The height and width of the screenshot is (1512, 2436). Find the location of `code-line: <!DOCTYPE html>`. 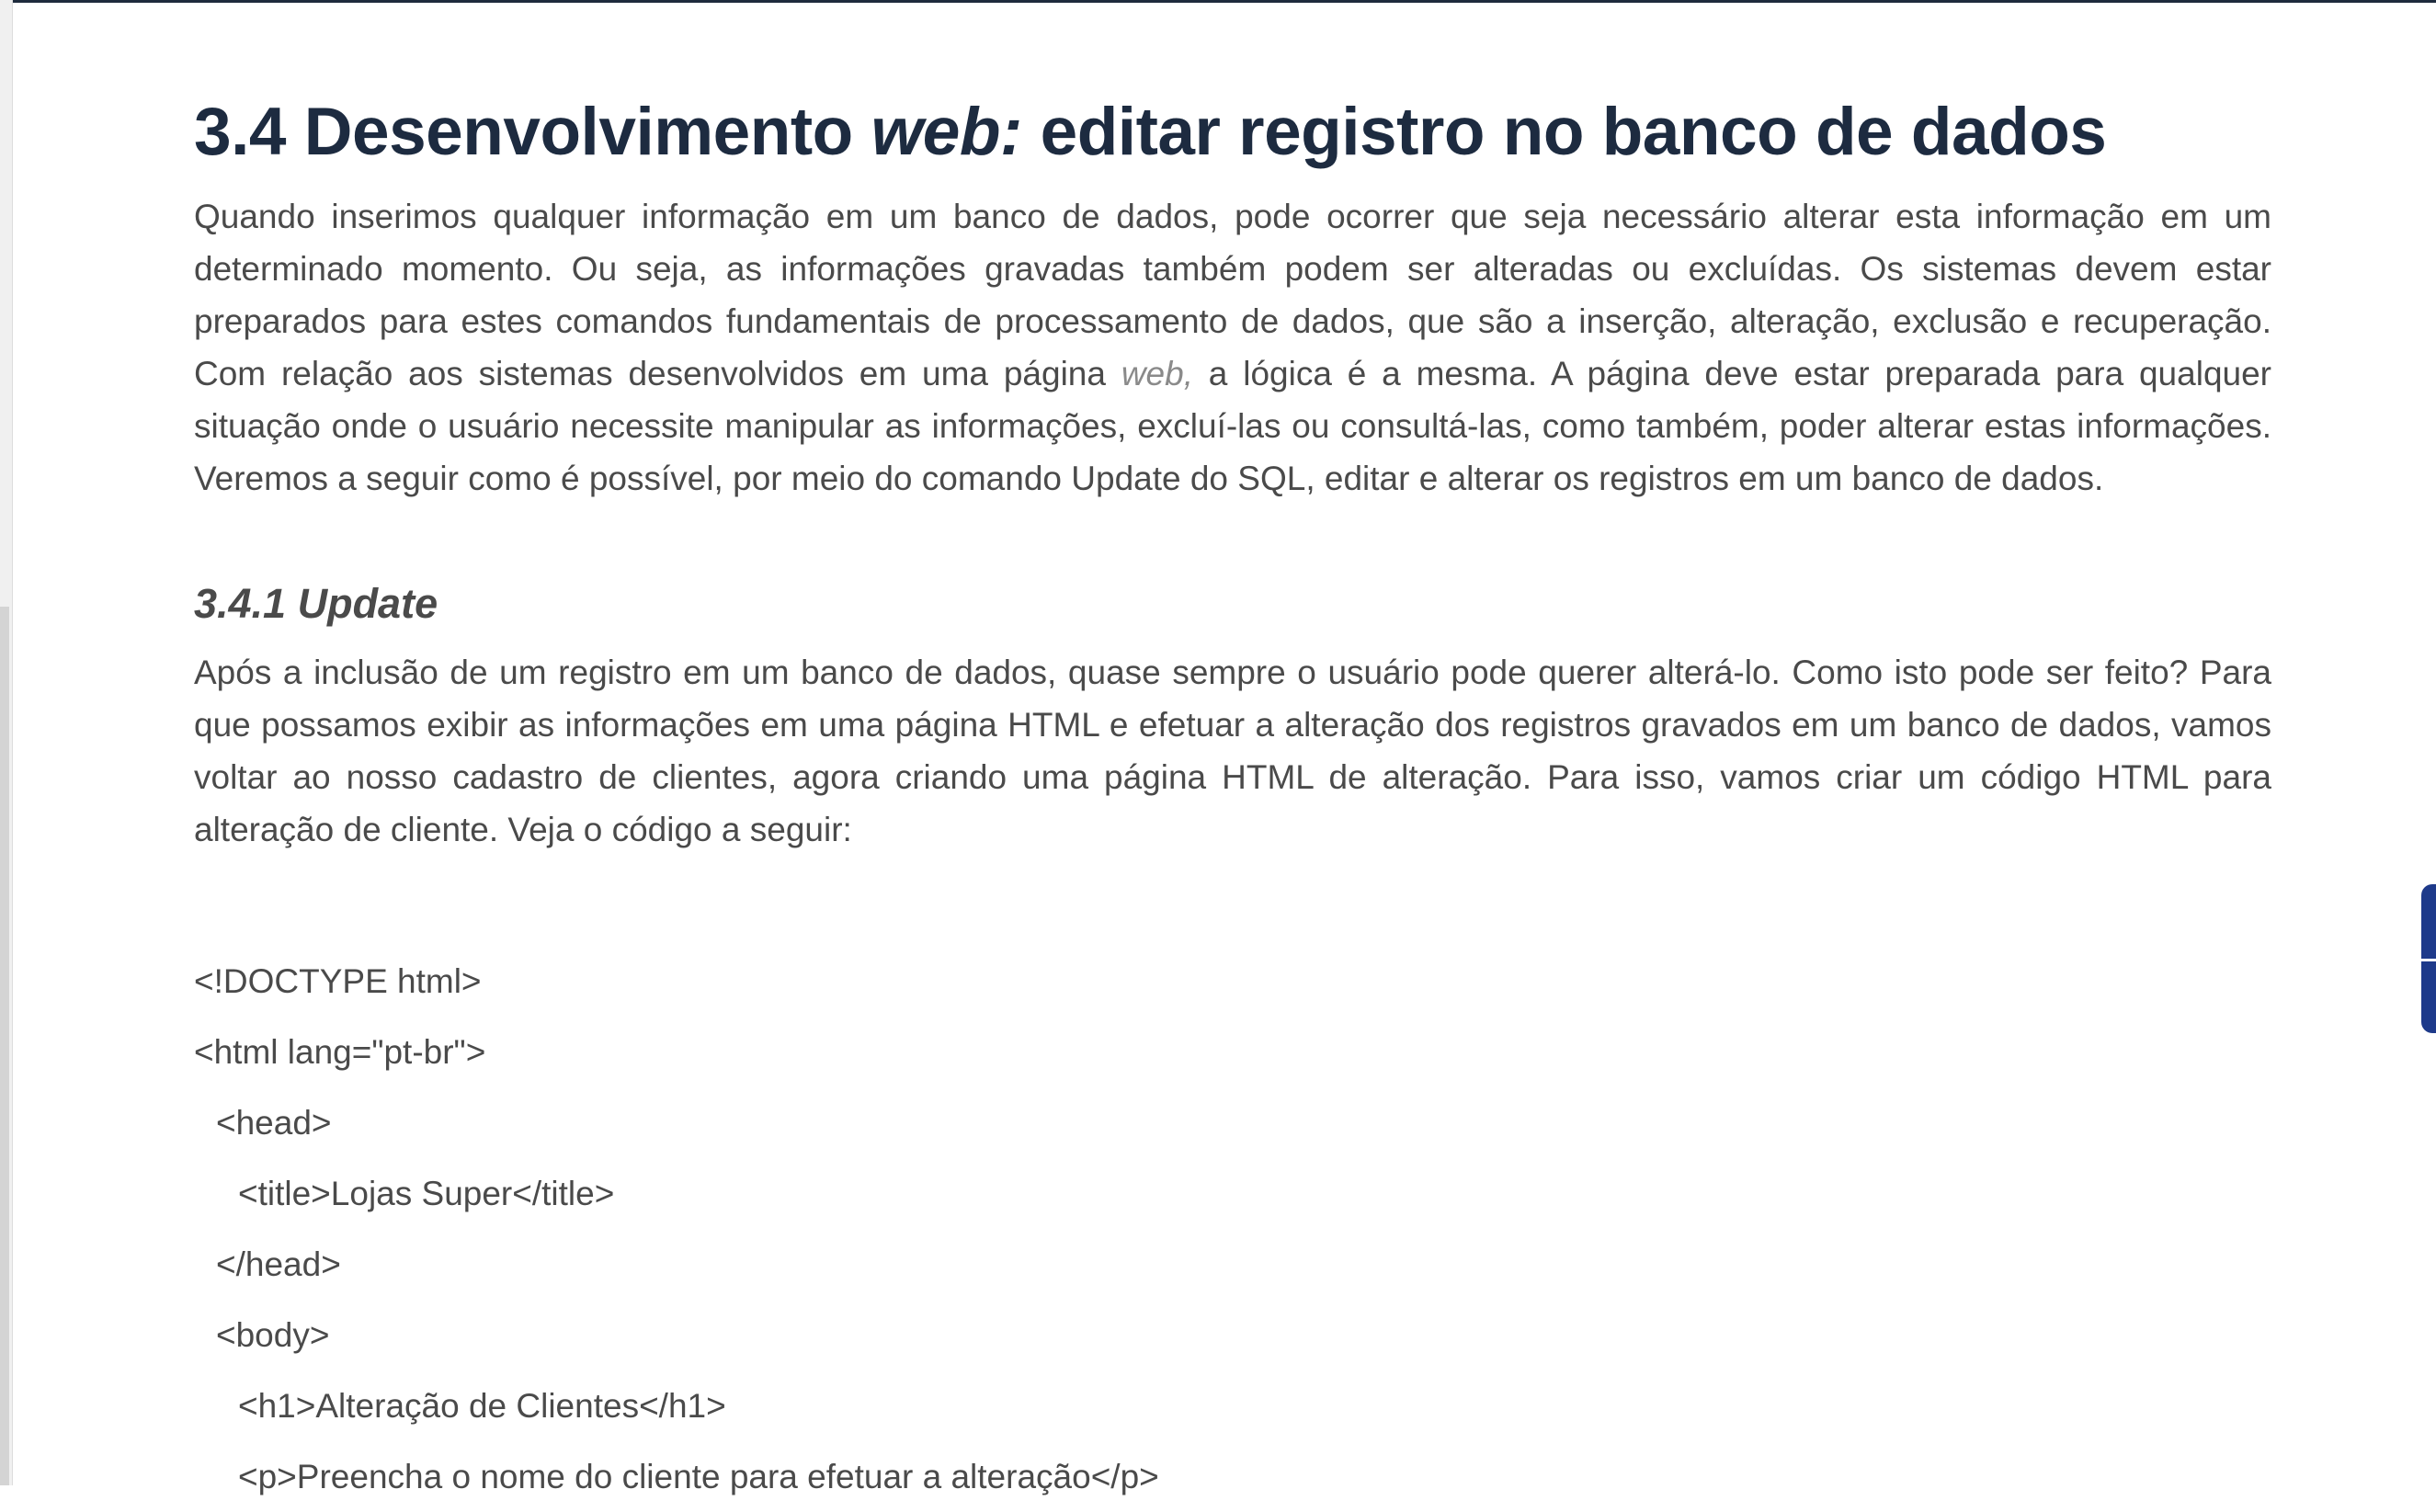

code-line: <!DOCTYPE html> is located at coordinates (338, 981).